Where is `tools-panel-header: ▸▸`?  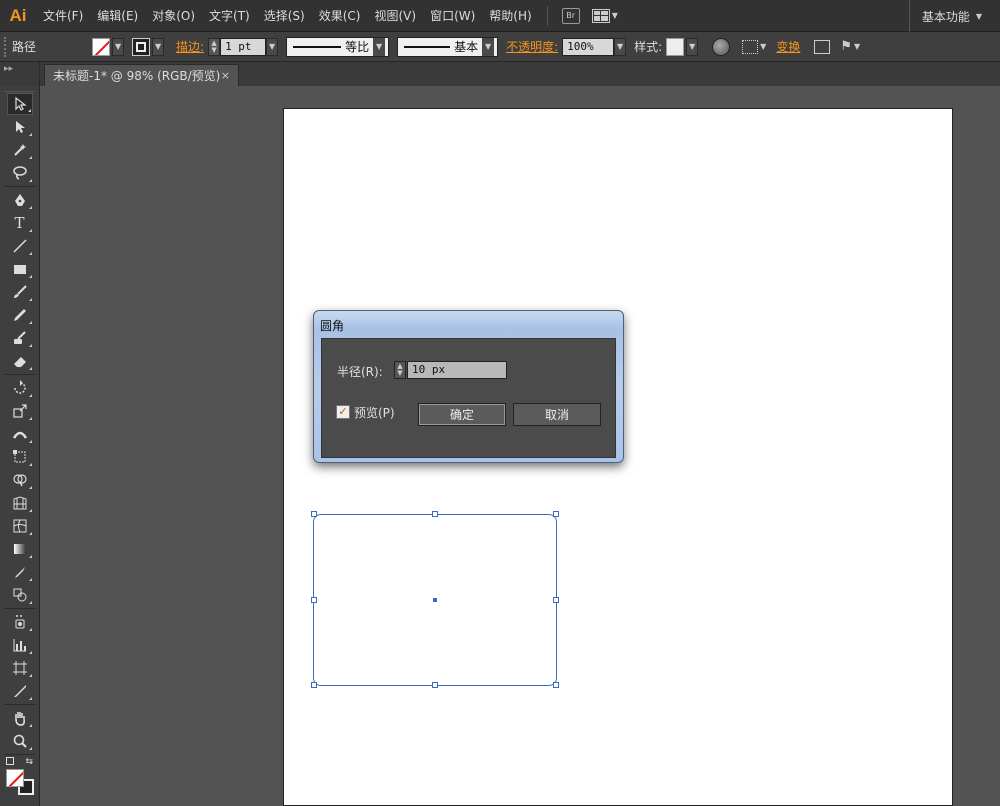 tools-panel-header: ▸▸ is located at coordinates (20, 74).